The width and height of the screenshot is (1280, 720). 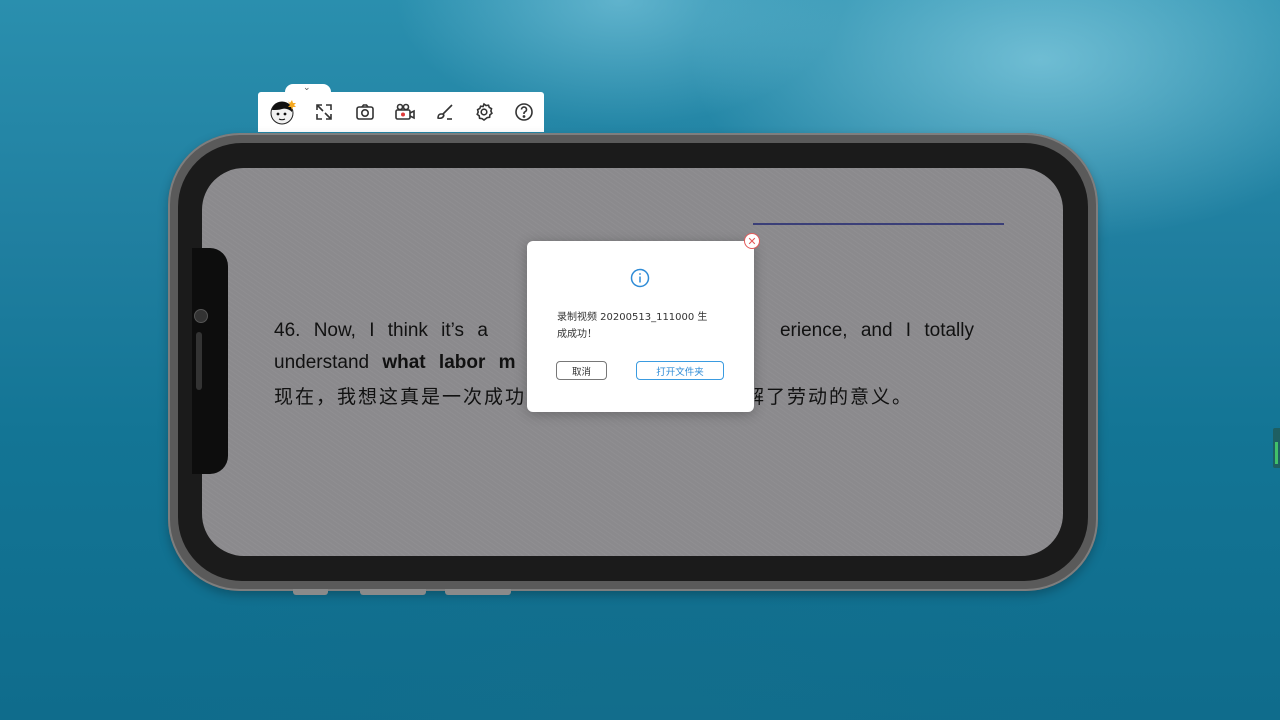 What do you see at coordinates (381, 330) in the screenshot?
I see `sentence-line1-left: 46. Now, I think it’s a` at bounding box center [381, 330].